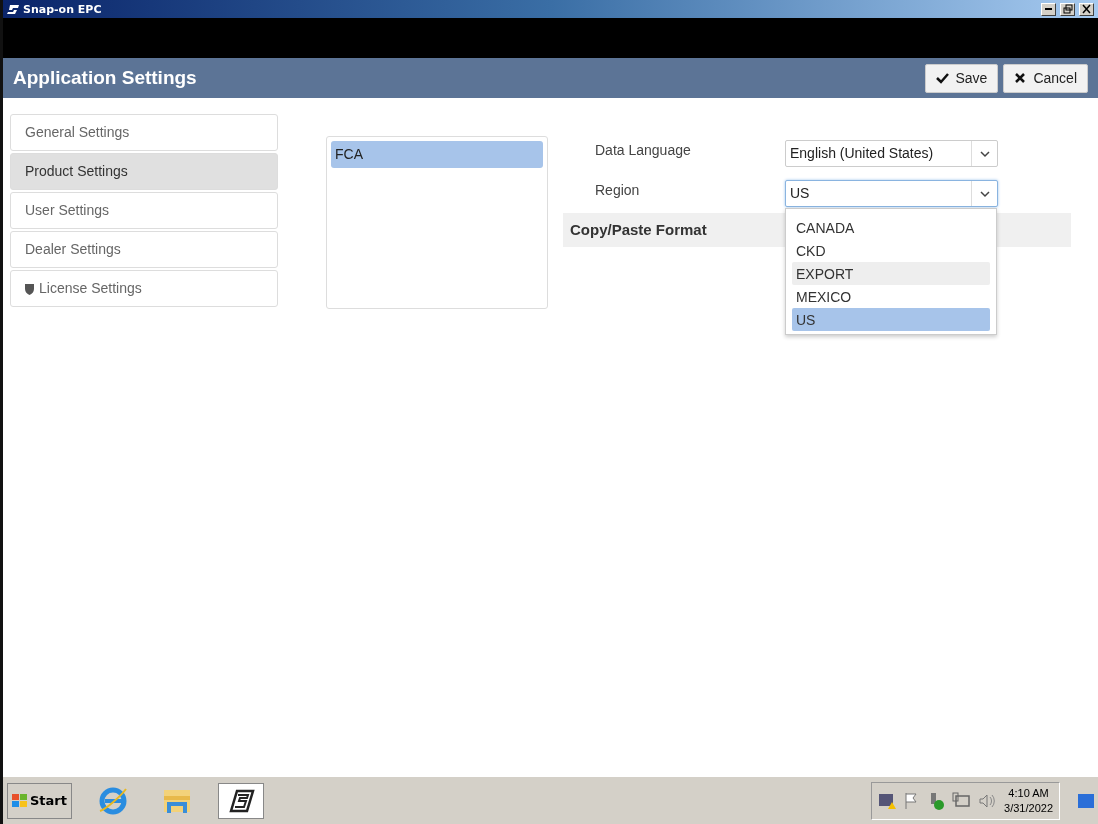 The image size is (1098, 824). I want to click on dropdown-option: MEXICO, so click(891, 296).